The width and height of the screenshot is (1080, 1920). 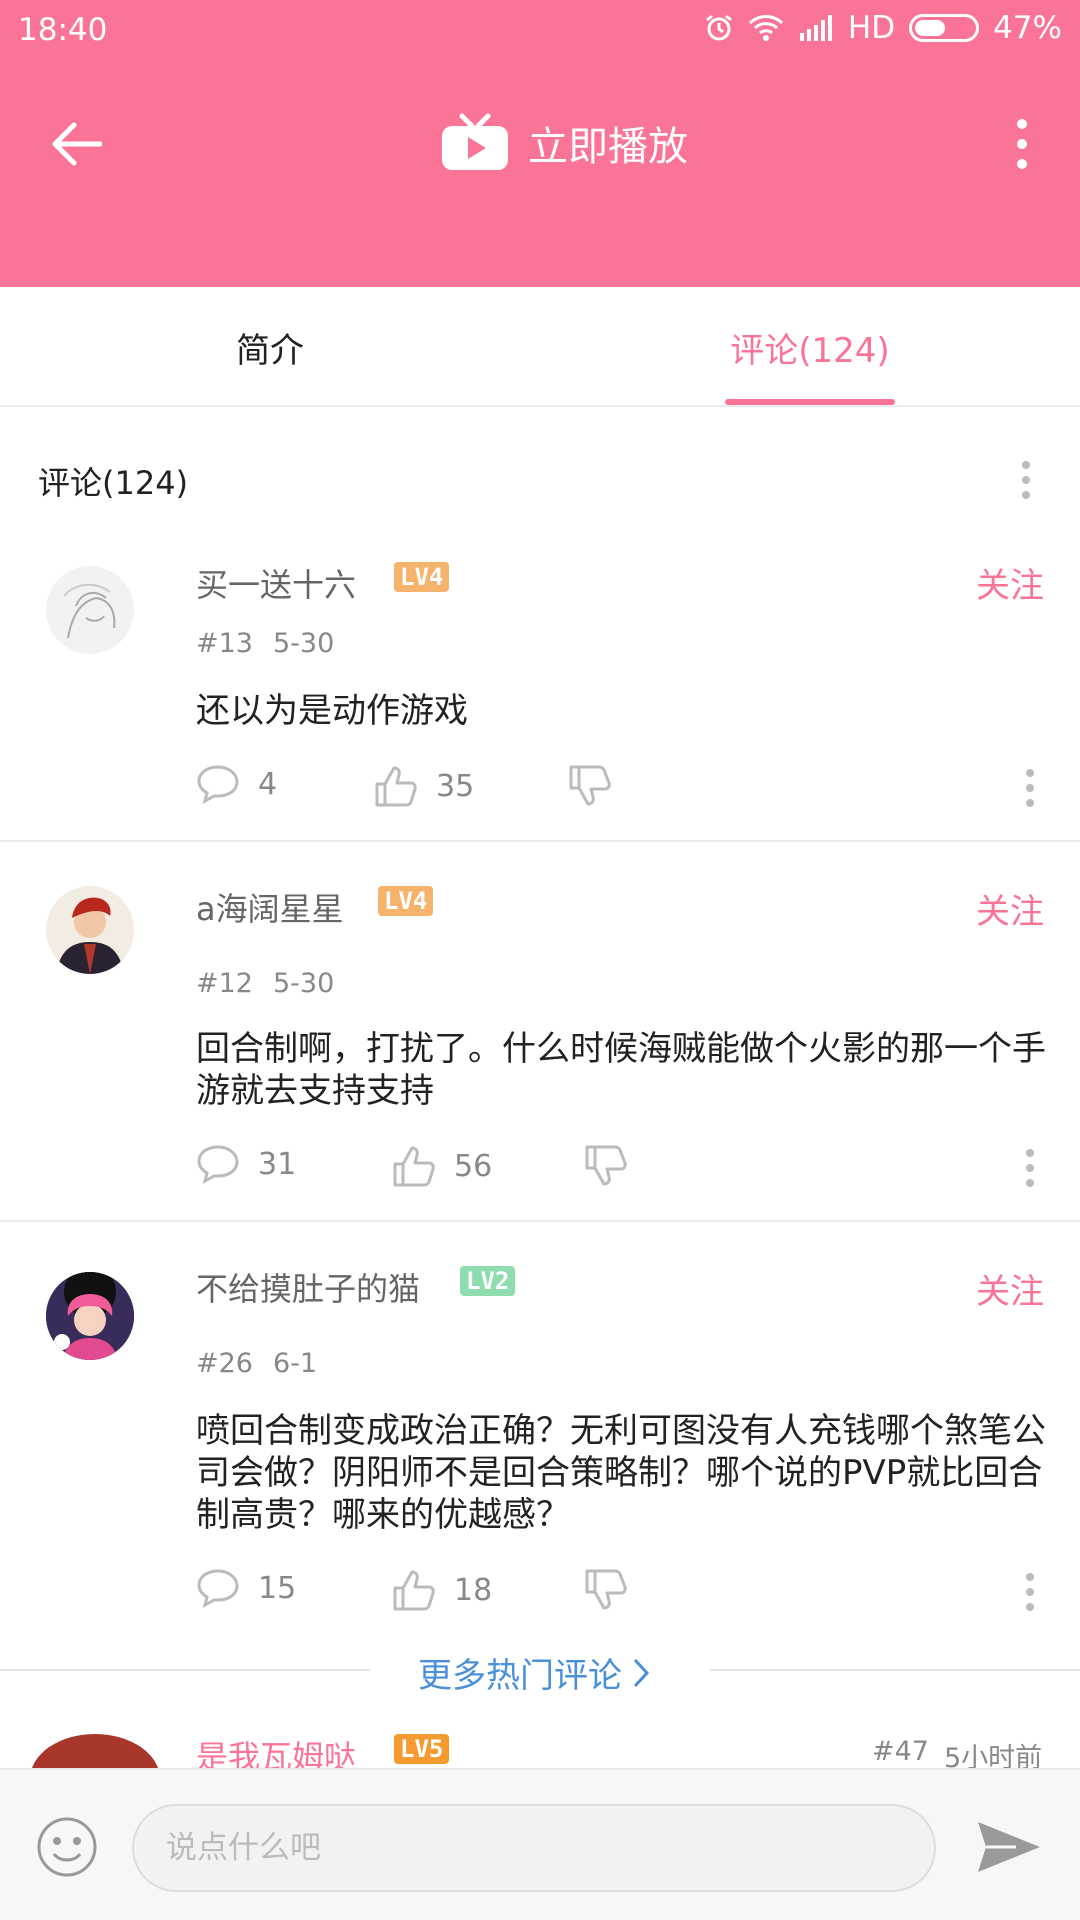 What do you see at coordinates (246, 1164) in the screenshot?
I see `reply-button: 31` at bounding box center [246, 1164].